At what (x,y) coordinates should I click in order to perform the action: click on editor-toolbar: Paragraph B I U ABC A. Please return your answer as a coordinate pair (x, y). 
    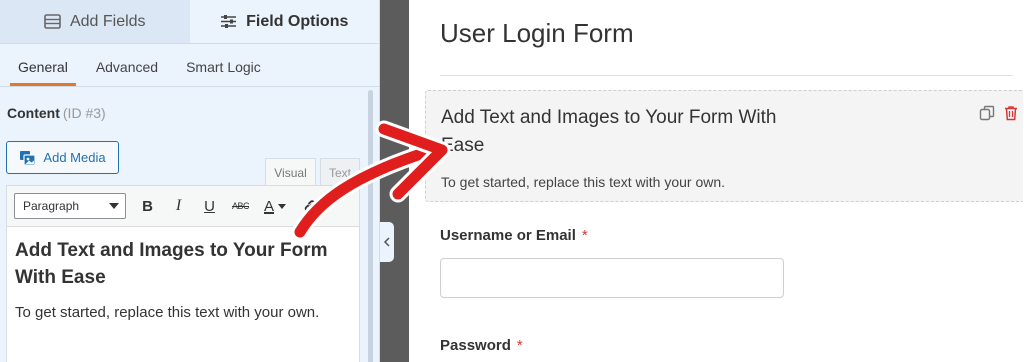
    Looking at the image, I should click on (183, 206).